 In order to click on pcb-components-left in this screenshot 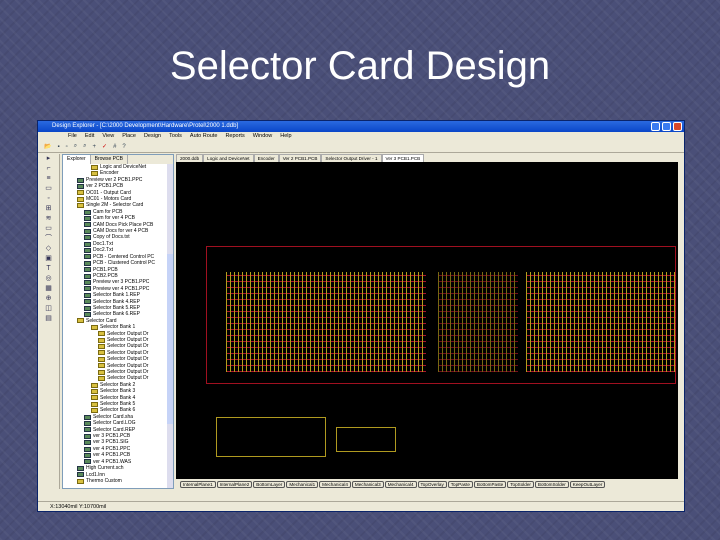, I will do `click(326, 322)`.